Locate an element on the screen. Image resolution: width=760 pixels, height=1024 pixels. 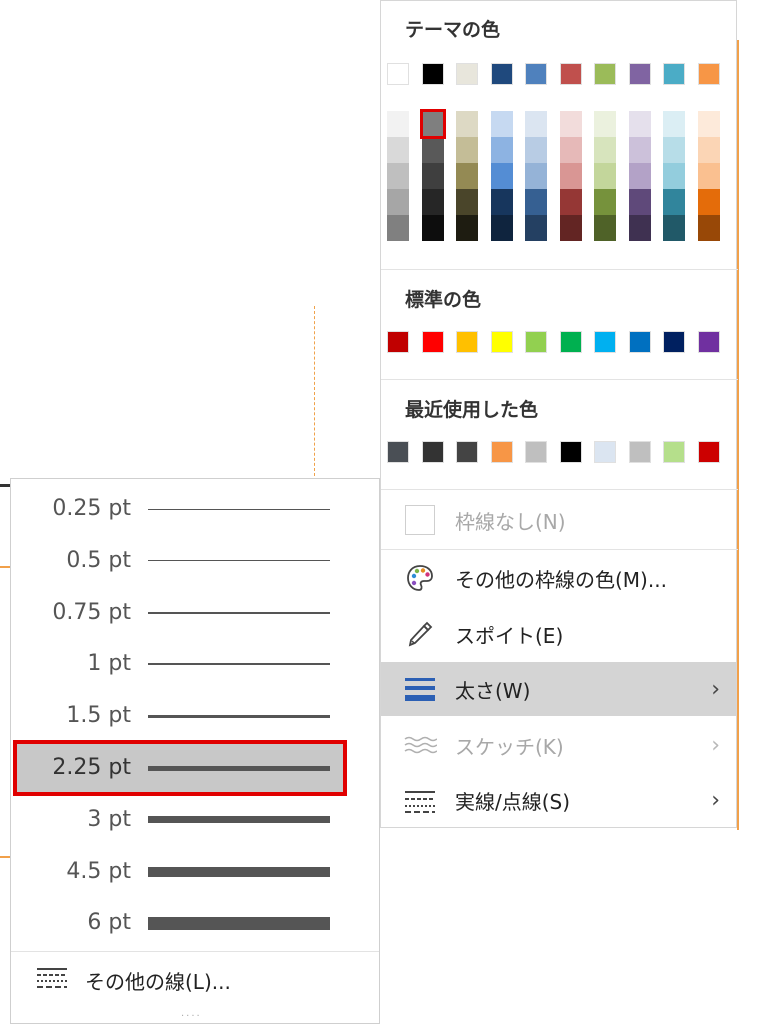
resize-grip: ···· is located at coordinates (191, 1016).